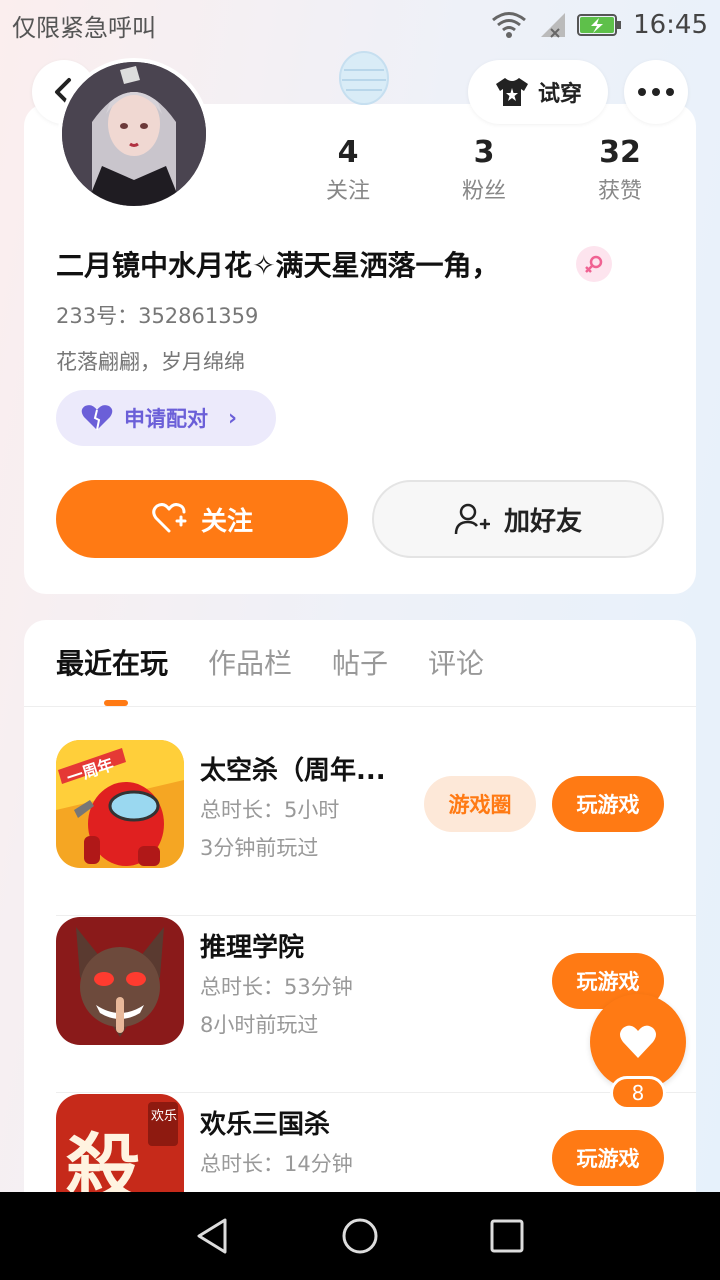  What do you see at coordinates (364, 78) in the screenshot?
I see `header-decoration` at bounding box center [364, 78].